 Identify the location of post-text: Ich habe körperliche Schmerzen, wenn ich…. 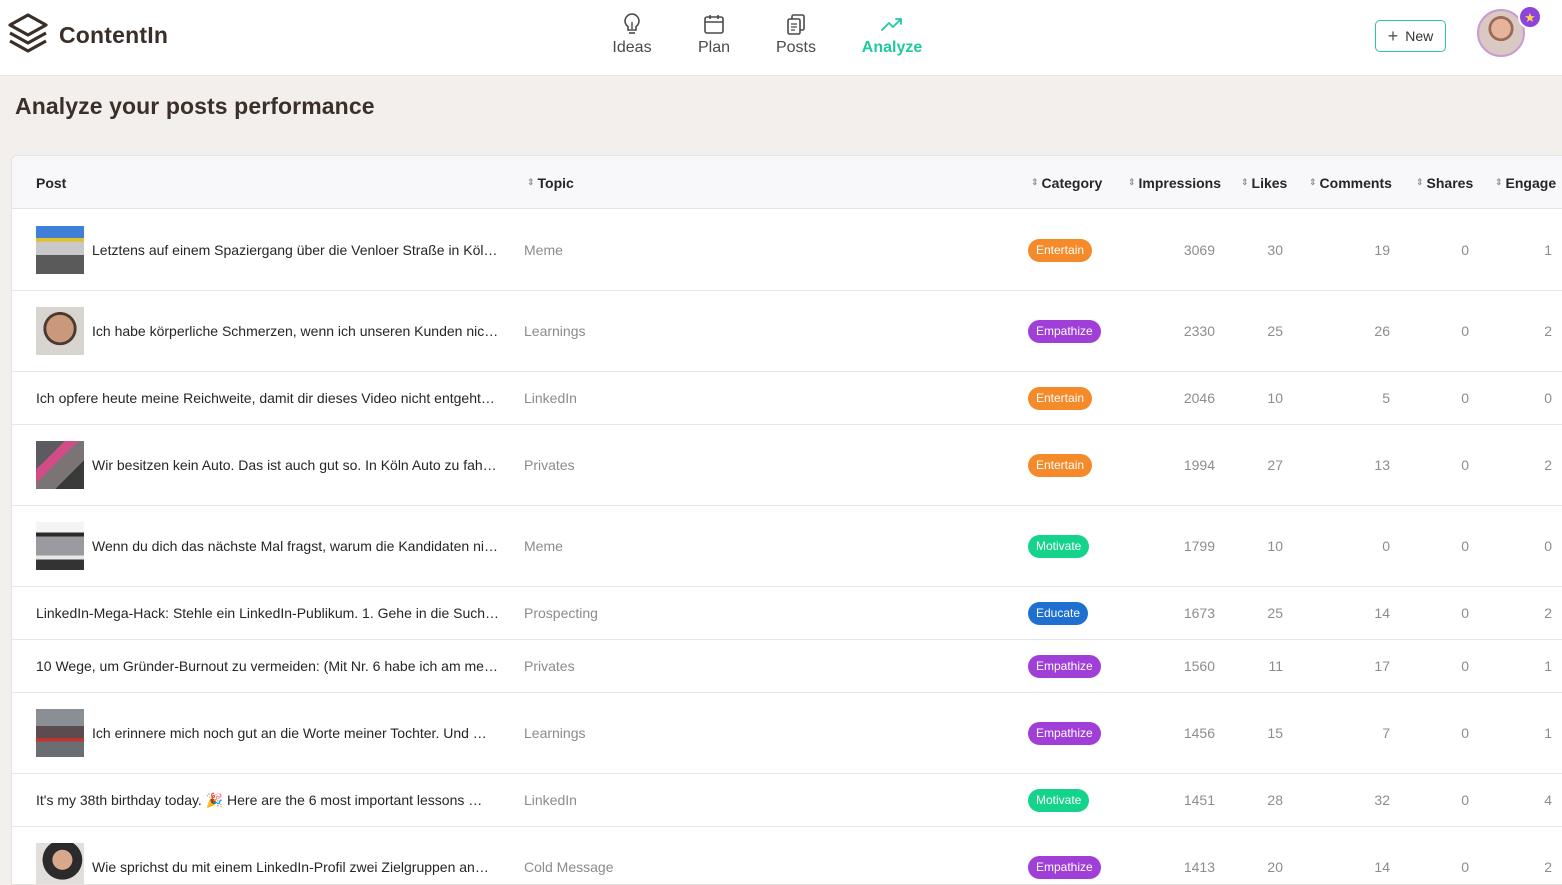
(296, 331).